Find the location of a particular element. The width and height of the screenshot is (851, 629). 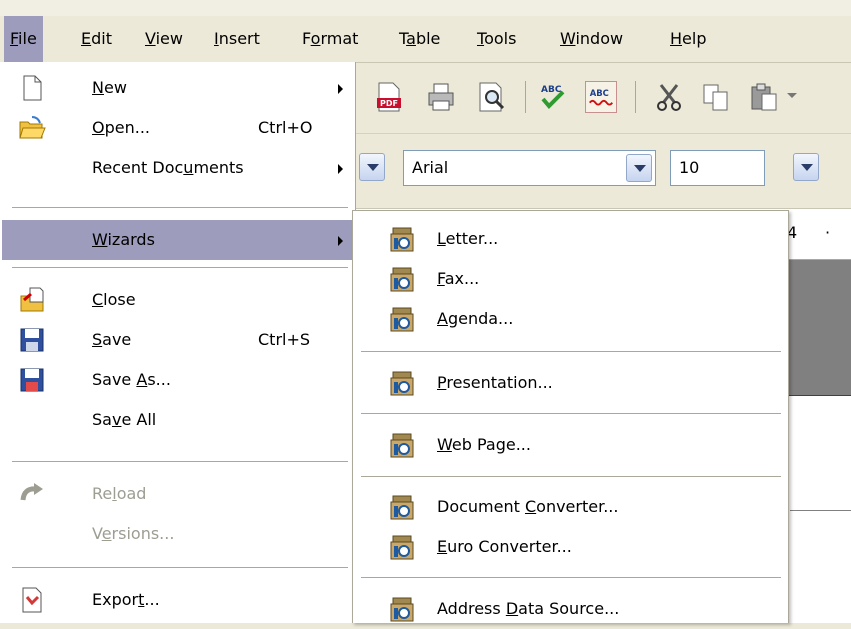

menu-table: Table is located at coordinates (419, 39).